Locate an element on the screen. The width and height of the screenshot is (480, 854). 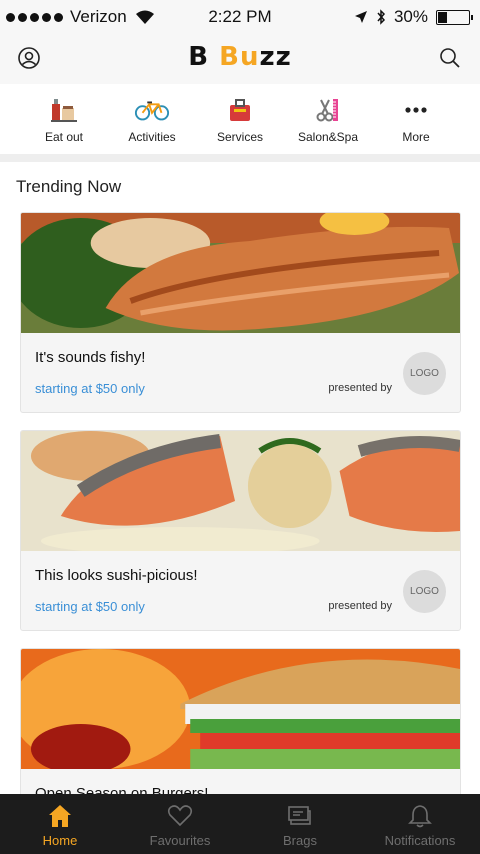
category-activities: Activities is located at coordinates (152, 119).